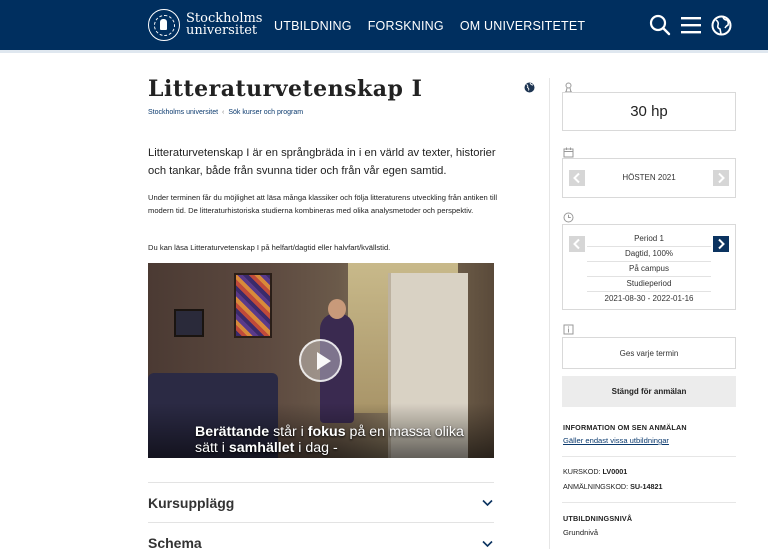 This screenshot has height=549, width=768. What do you see at coordinates (549, 313) in the screenshot?
I see `sidebar-divider` at bounding box center [549, 313].